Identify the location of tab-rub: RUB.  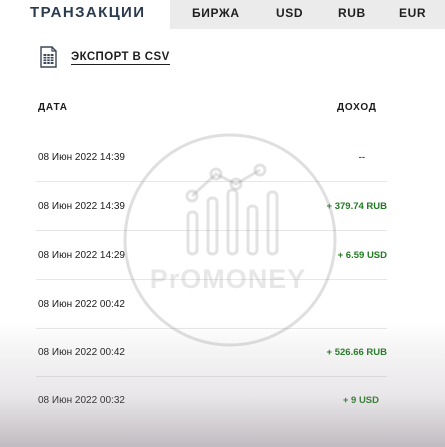
(352, 14).